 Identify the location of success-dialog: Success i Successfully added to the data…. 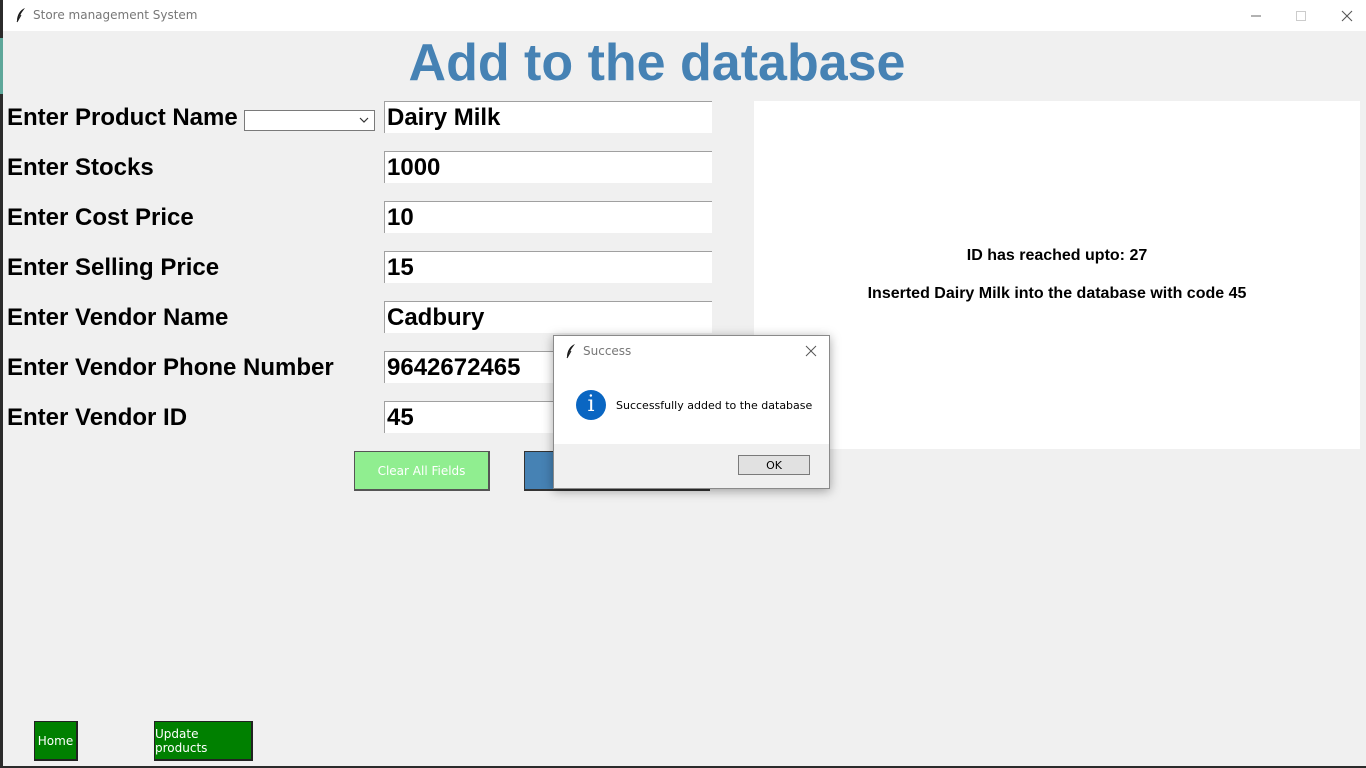
(691, 412).